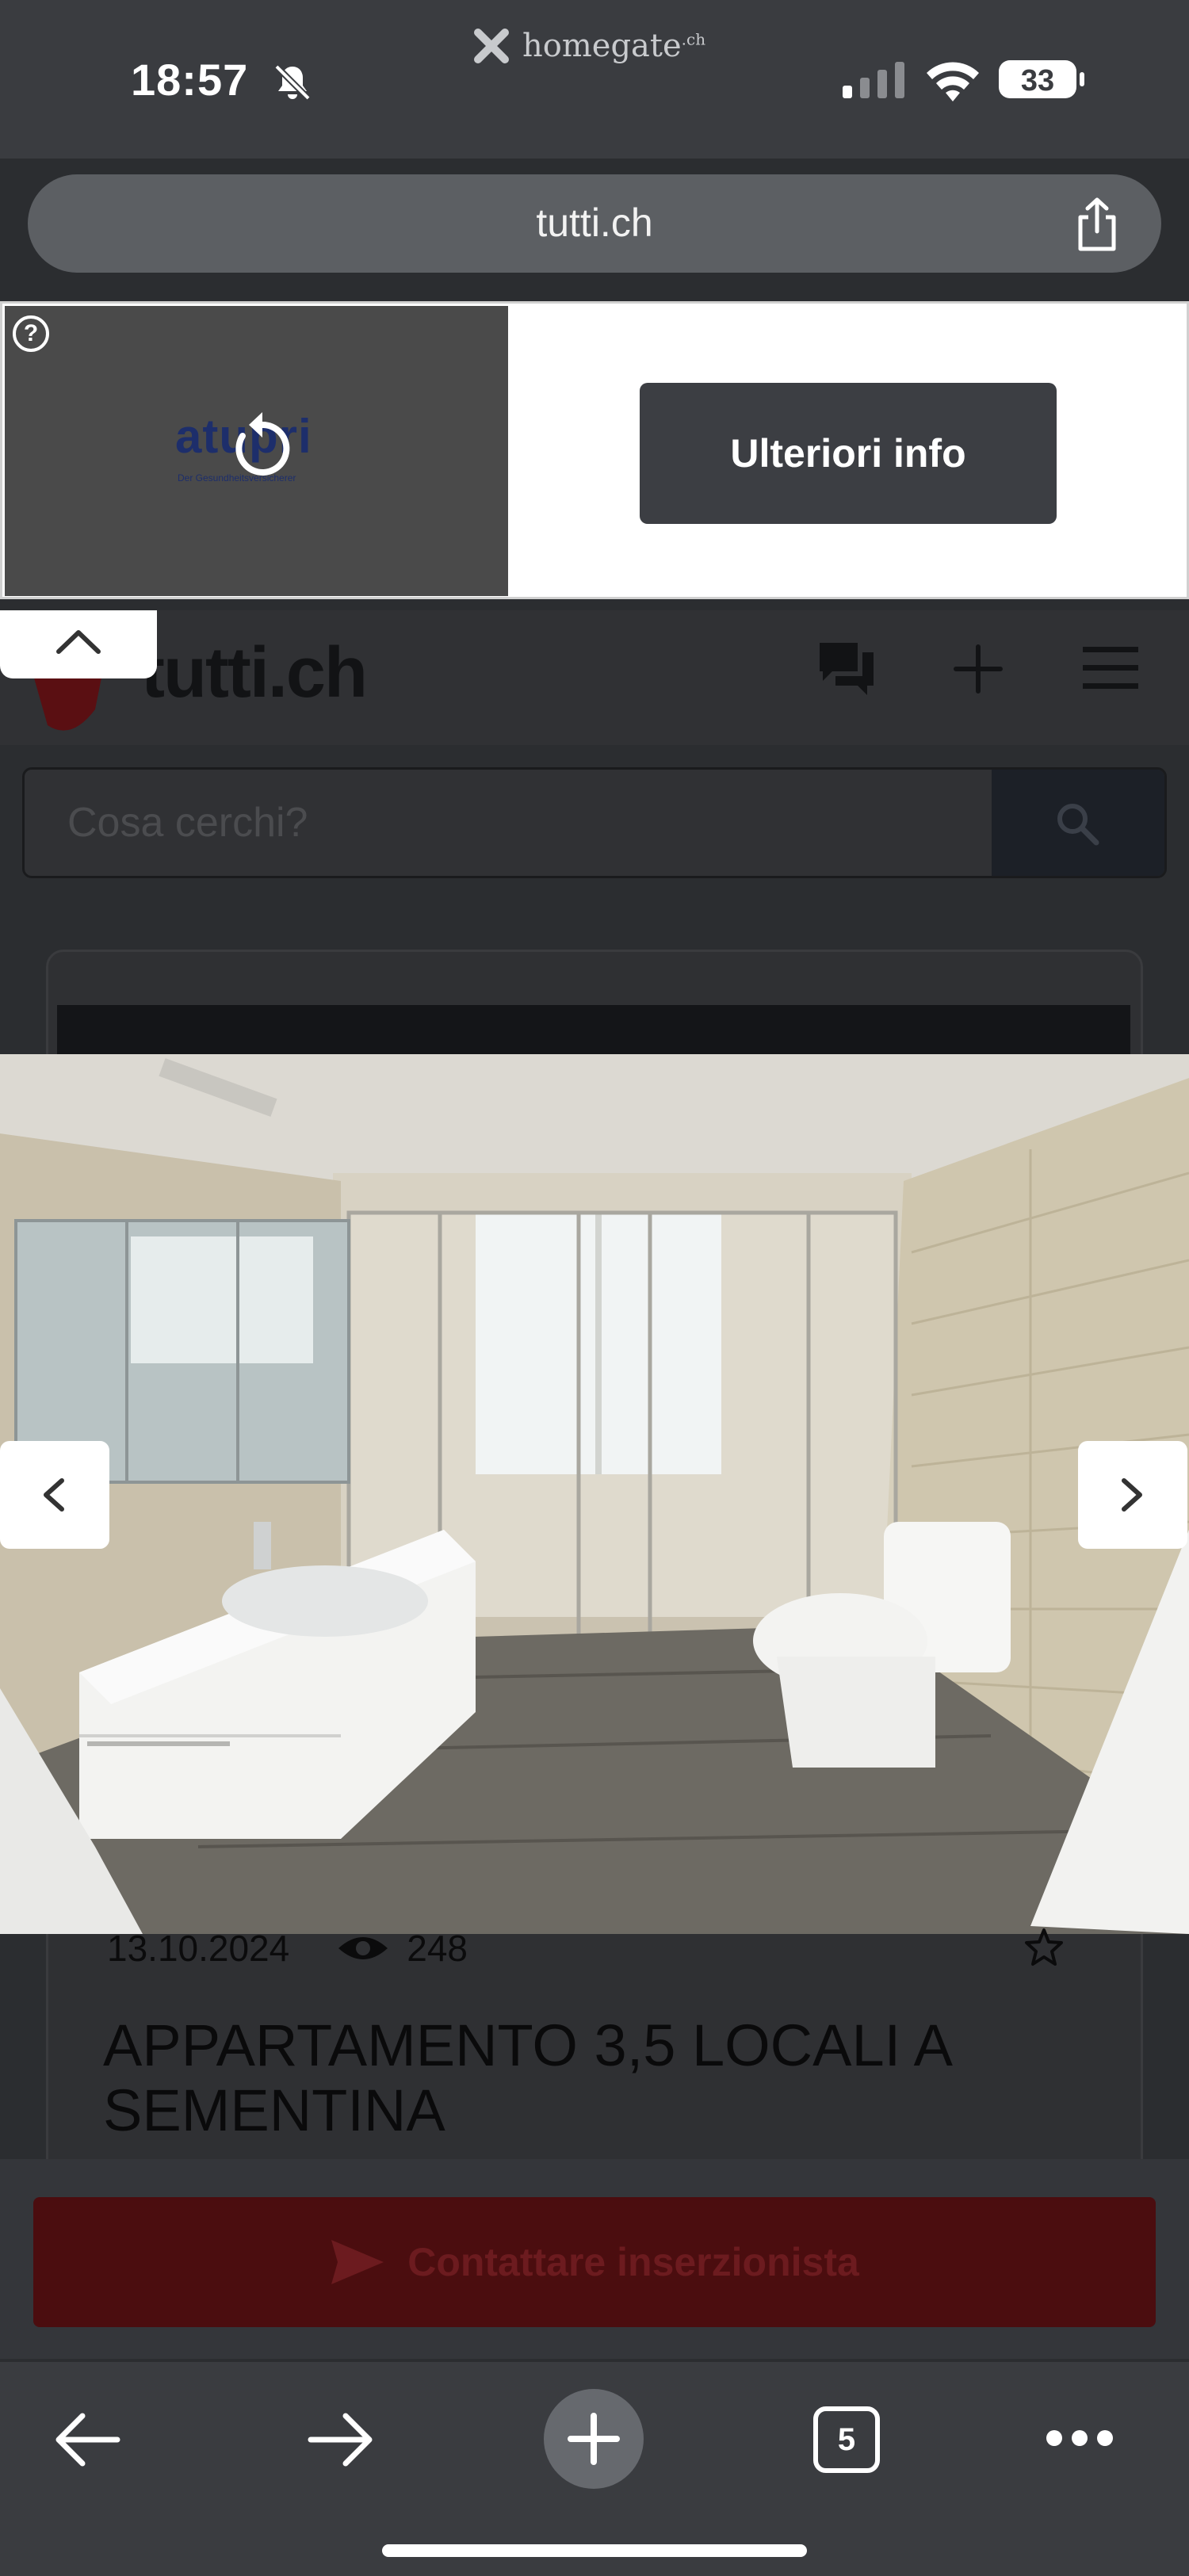 The width and height of the screenshot is (1189, 2576). Describe the element at coordinates (594, 2550) in the screenshot. I see `home-indicator` at that location.